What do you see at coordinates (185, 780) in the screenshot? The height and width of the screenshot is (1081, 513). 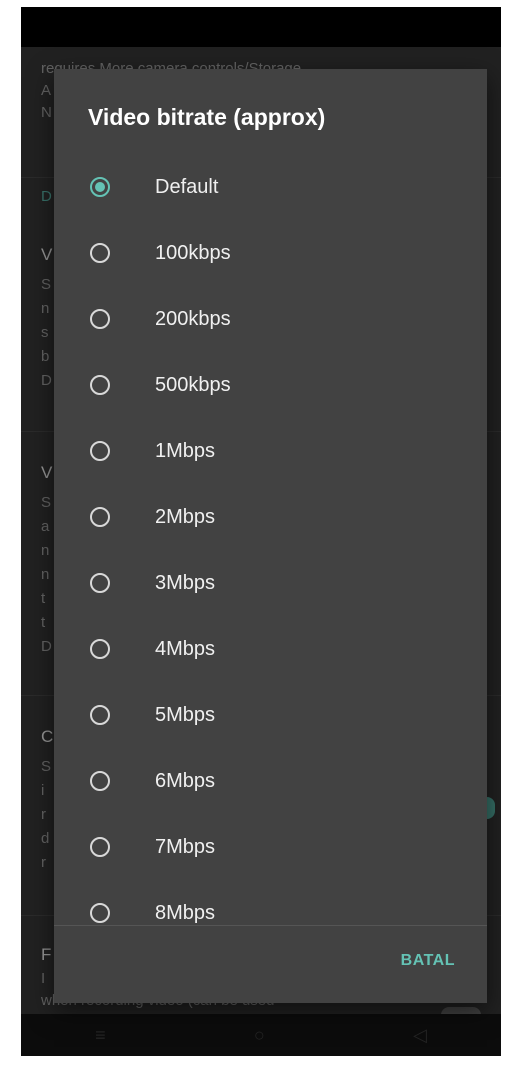 I see `option-label: 6Mbps` at bounding box center [185, 780].